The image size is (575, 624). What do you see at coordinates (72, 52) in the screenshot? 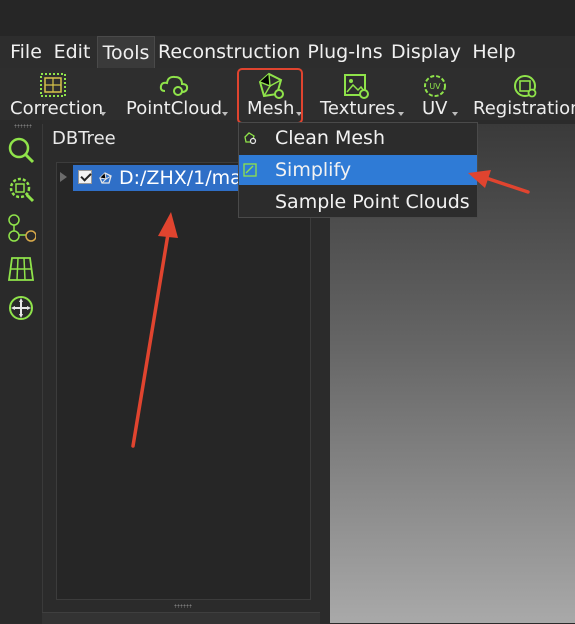
I see `menu-edit: Edit` at bounding box center [72, 52].